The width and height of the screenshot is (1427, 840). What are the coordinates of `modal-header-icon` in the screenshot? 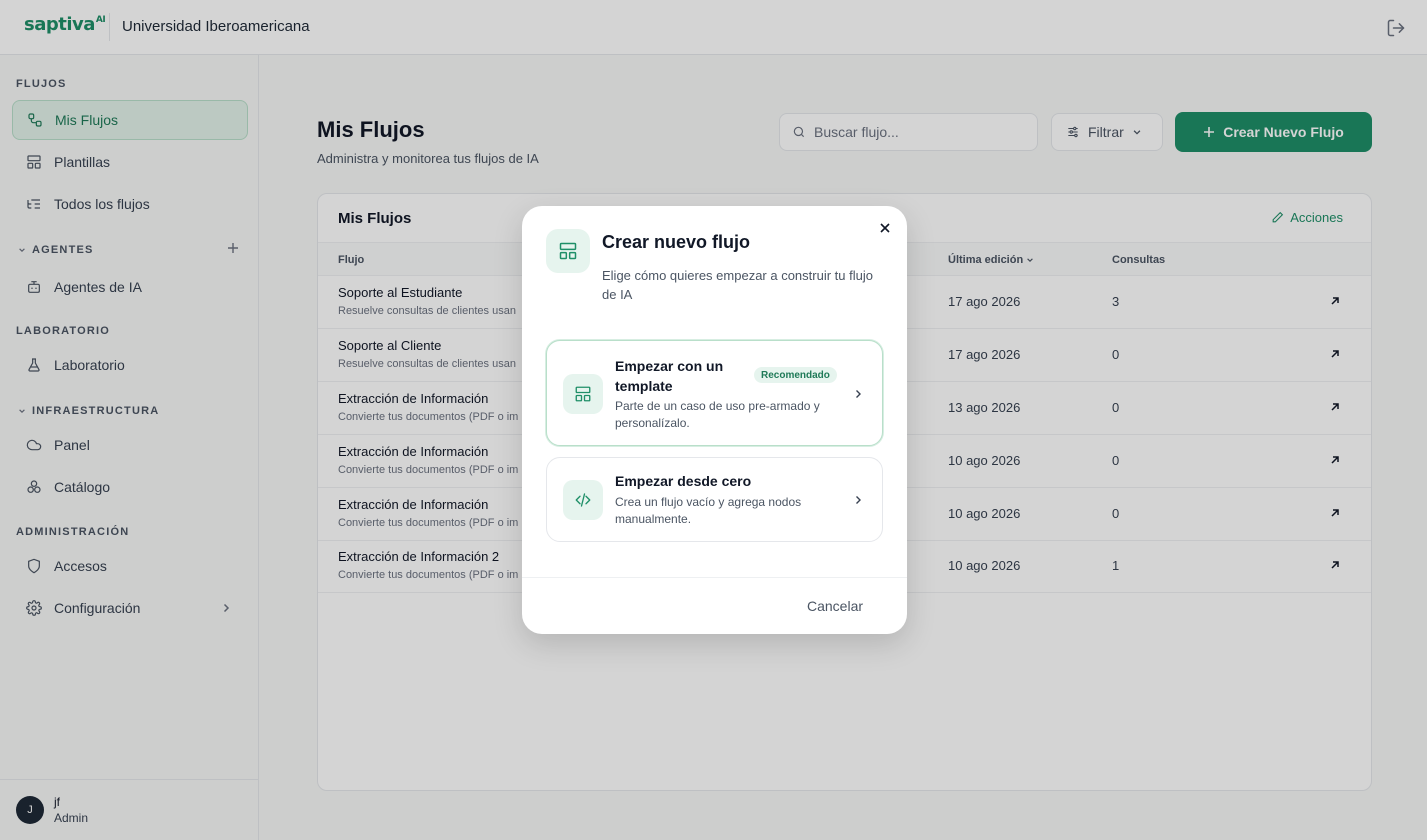 It's located at (568, 251).